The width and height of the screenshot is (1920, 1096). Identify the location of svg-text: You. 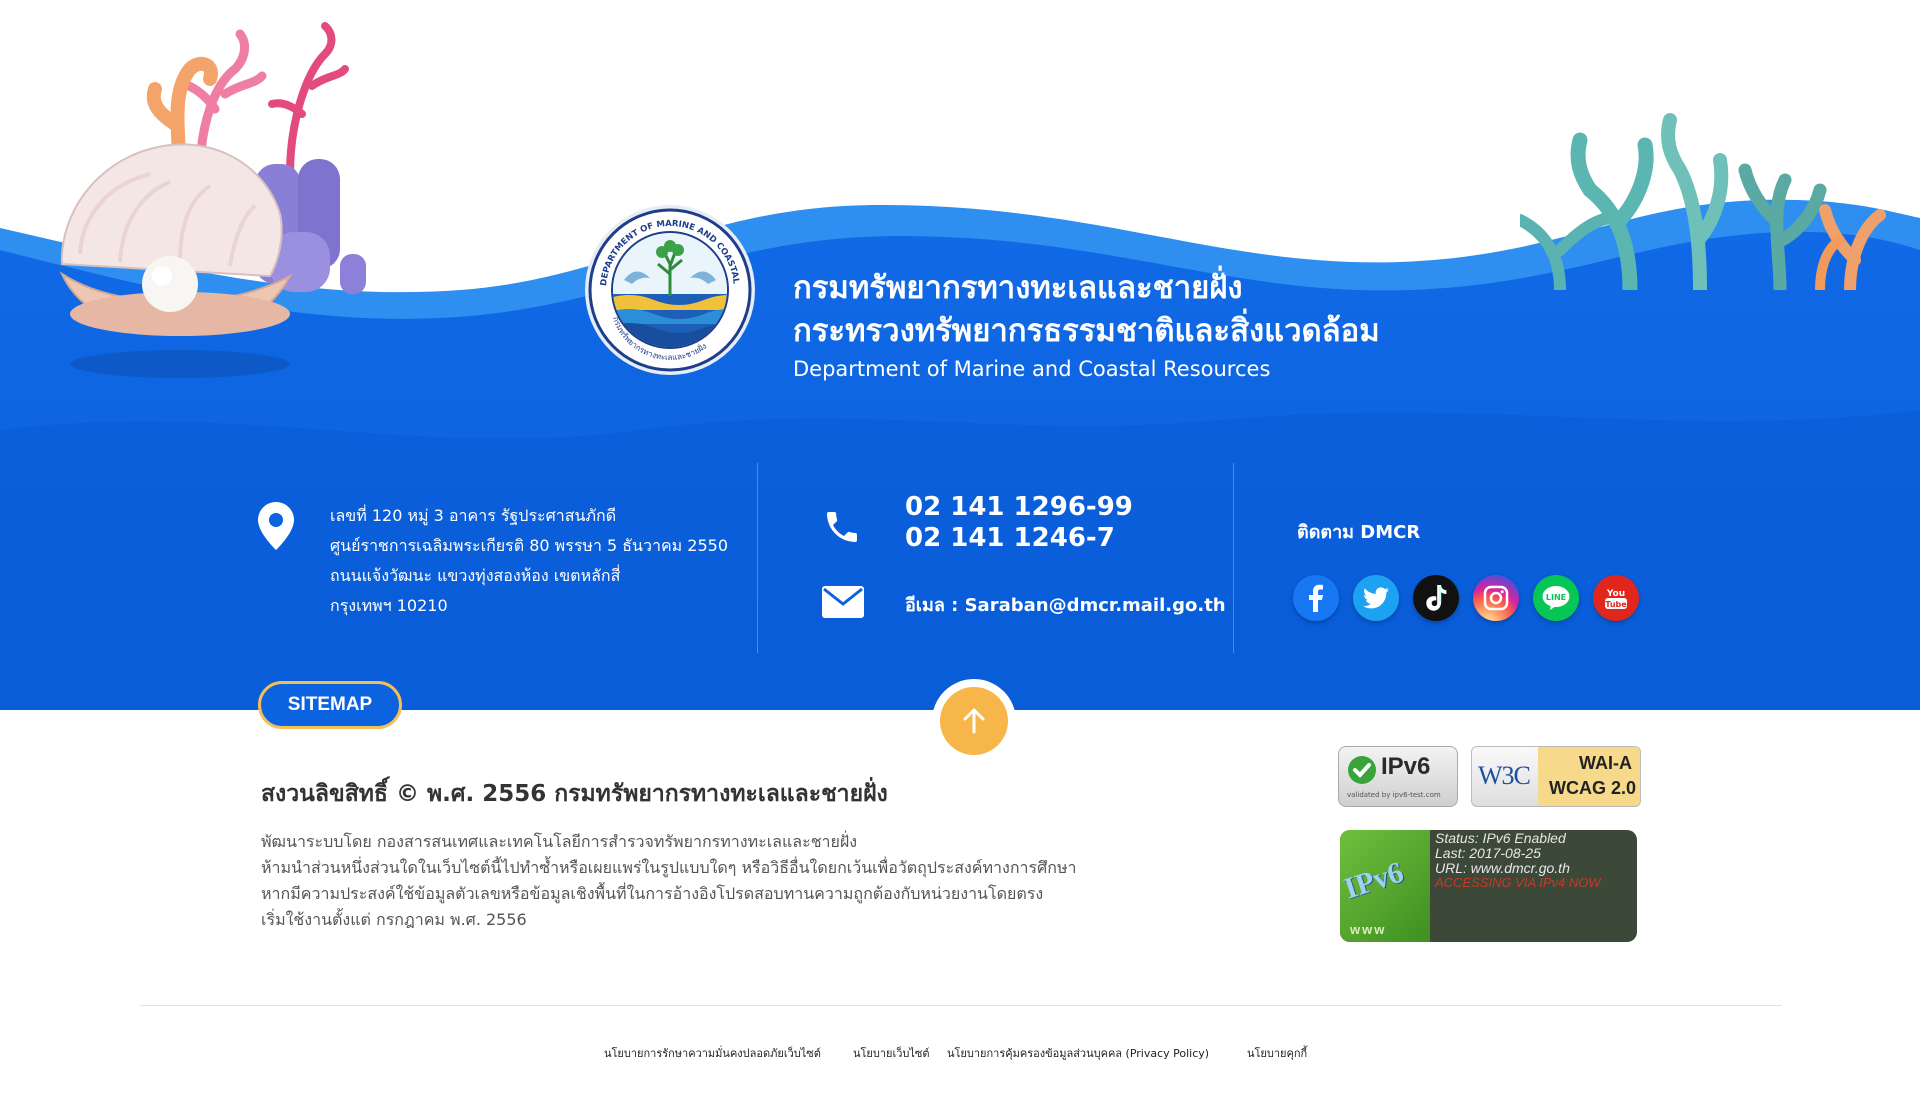
(1615, 594).